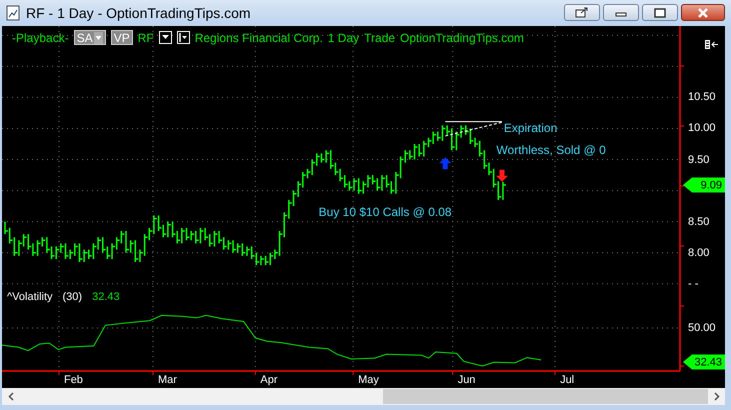 The image size is (731, 410). What do you see at coordinates (30, 297) in the screenshot?
I see `indicator-name: ^Volatility` at bounding box center [30, 297].